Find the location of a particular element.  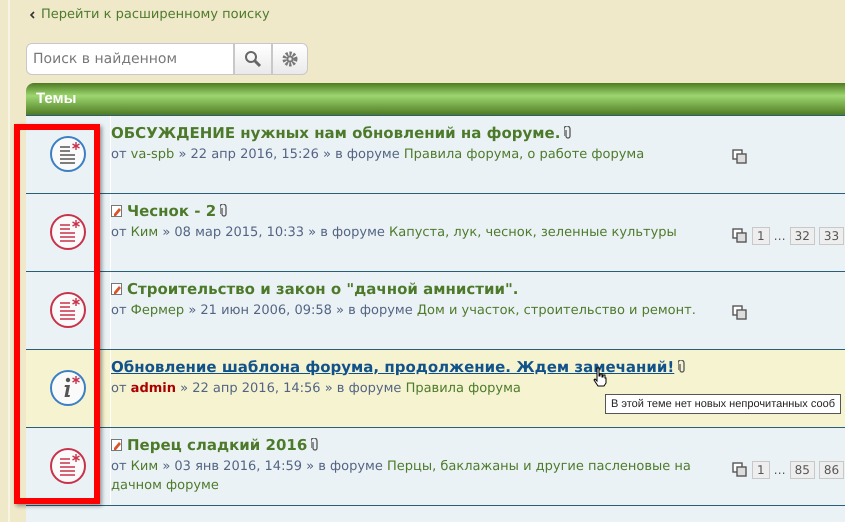

tooltip: В этой теме нет новых непрочитанных сооб is located at coordinates (723, 404).